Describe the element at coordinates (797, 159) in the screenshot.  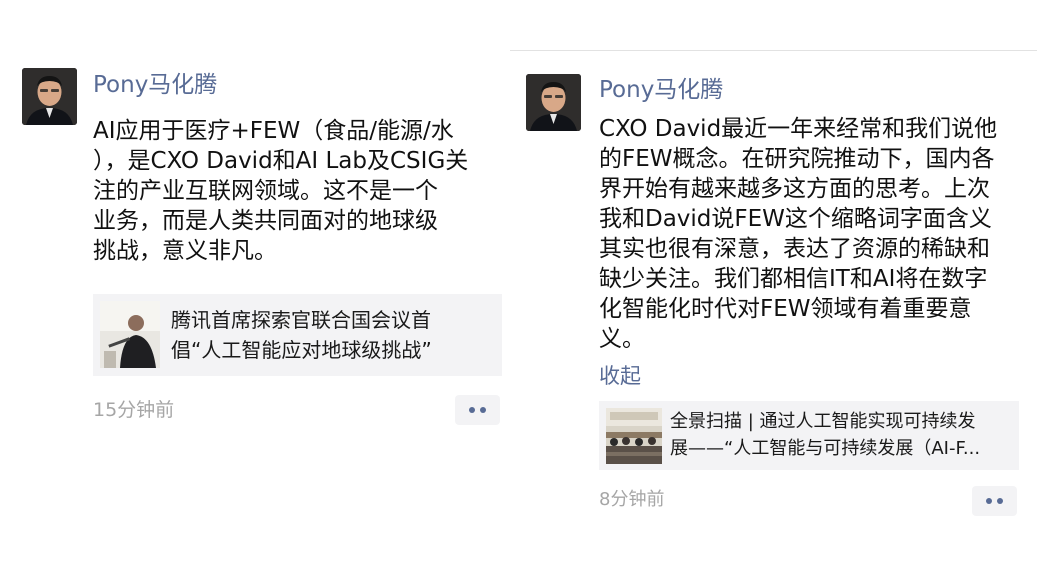
I see `post-text-line: 的FEW概念。在研究院推动下，国内各` at that location.